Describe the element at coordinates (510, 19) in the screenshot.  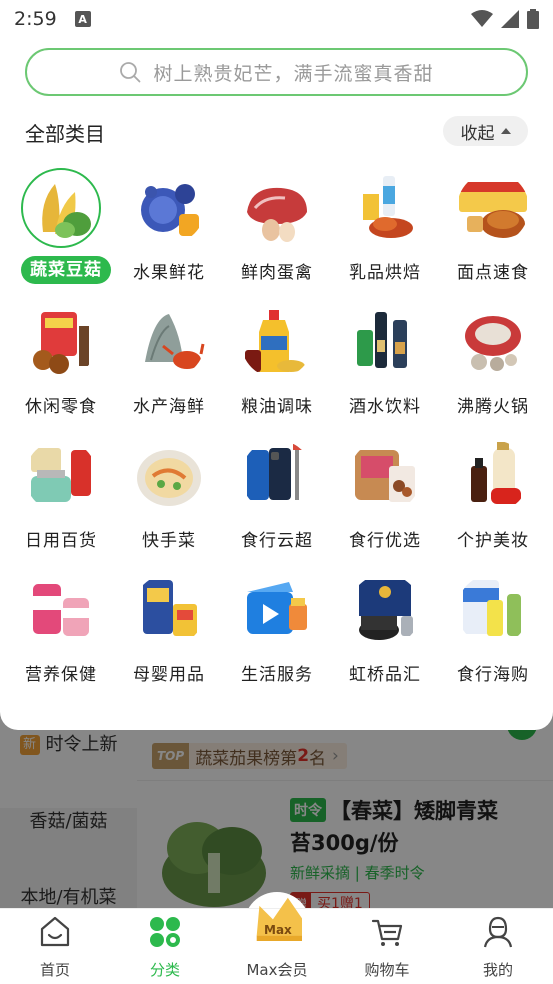
I see `signal-icon` at that location.